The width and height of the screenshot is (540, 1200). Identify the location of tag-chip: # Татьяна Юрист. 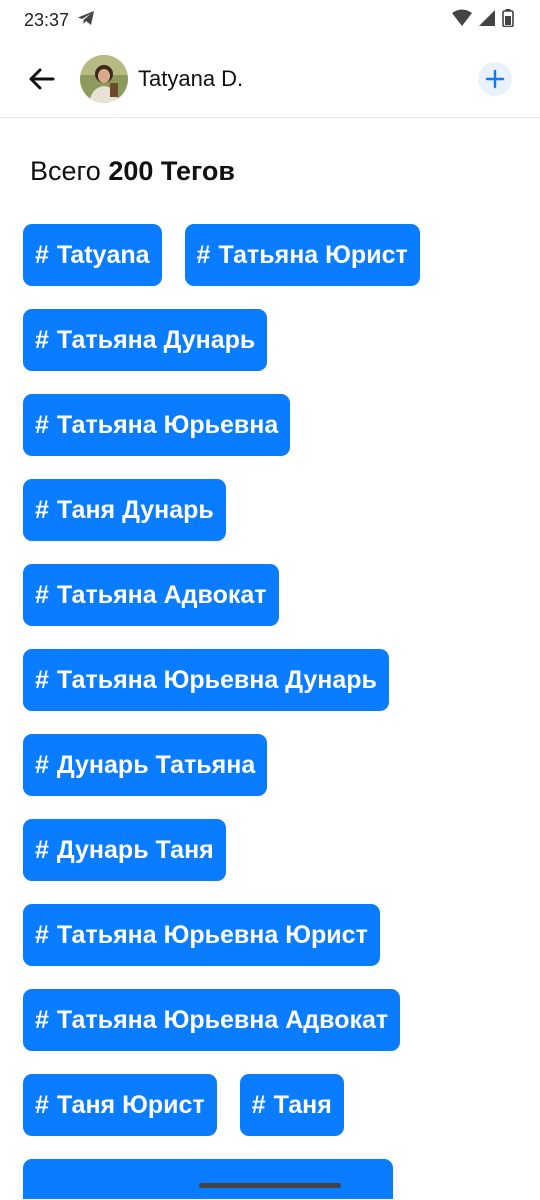
(302, 255).